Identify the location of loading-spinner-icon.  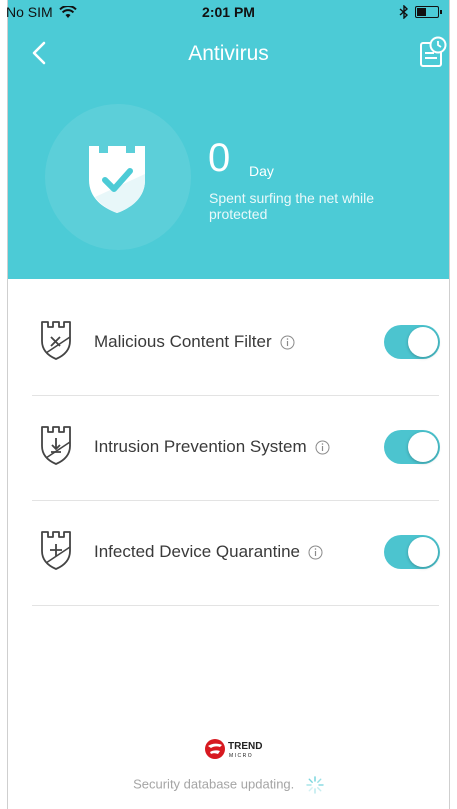
(315, 785).